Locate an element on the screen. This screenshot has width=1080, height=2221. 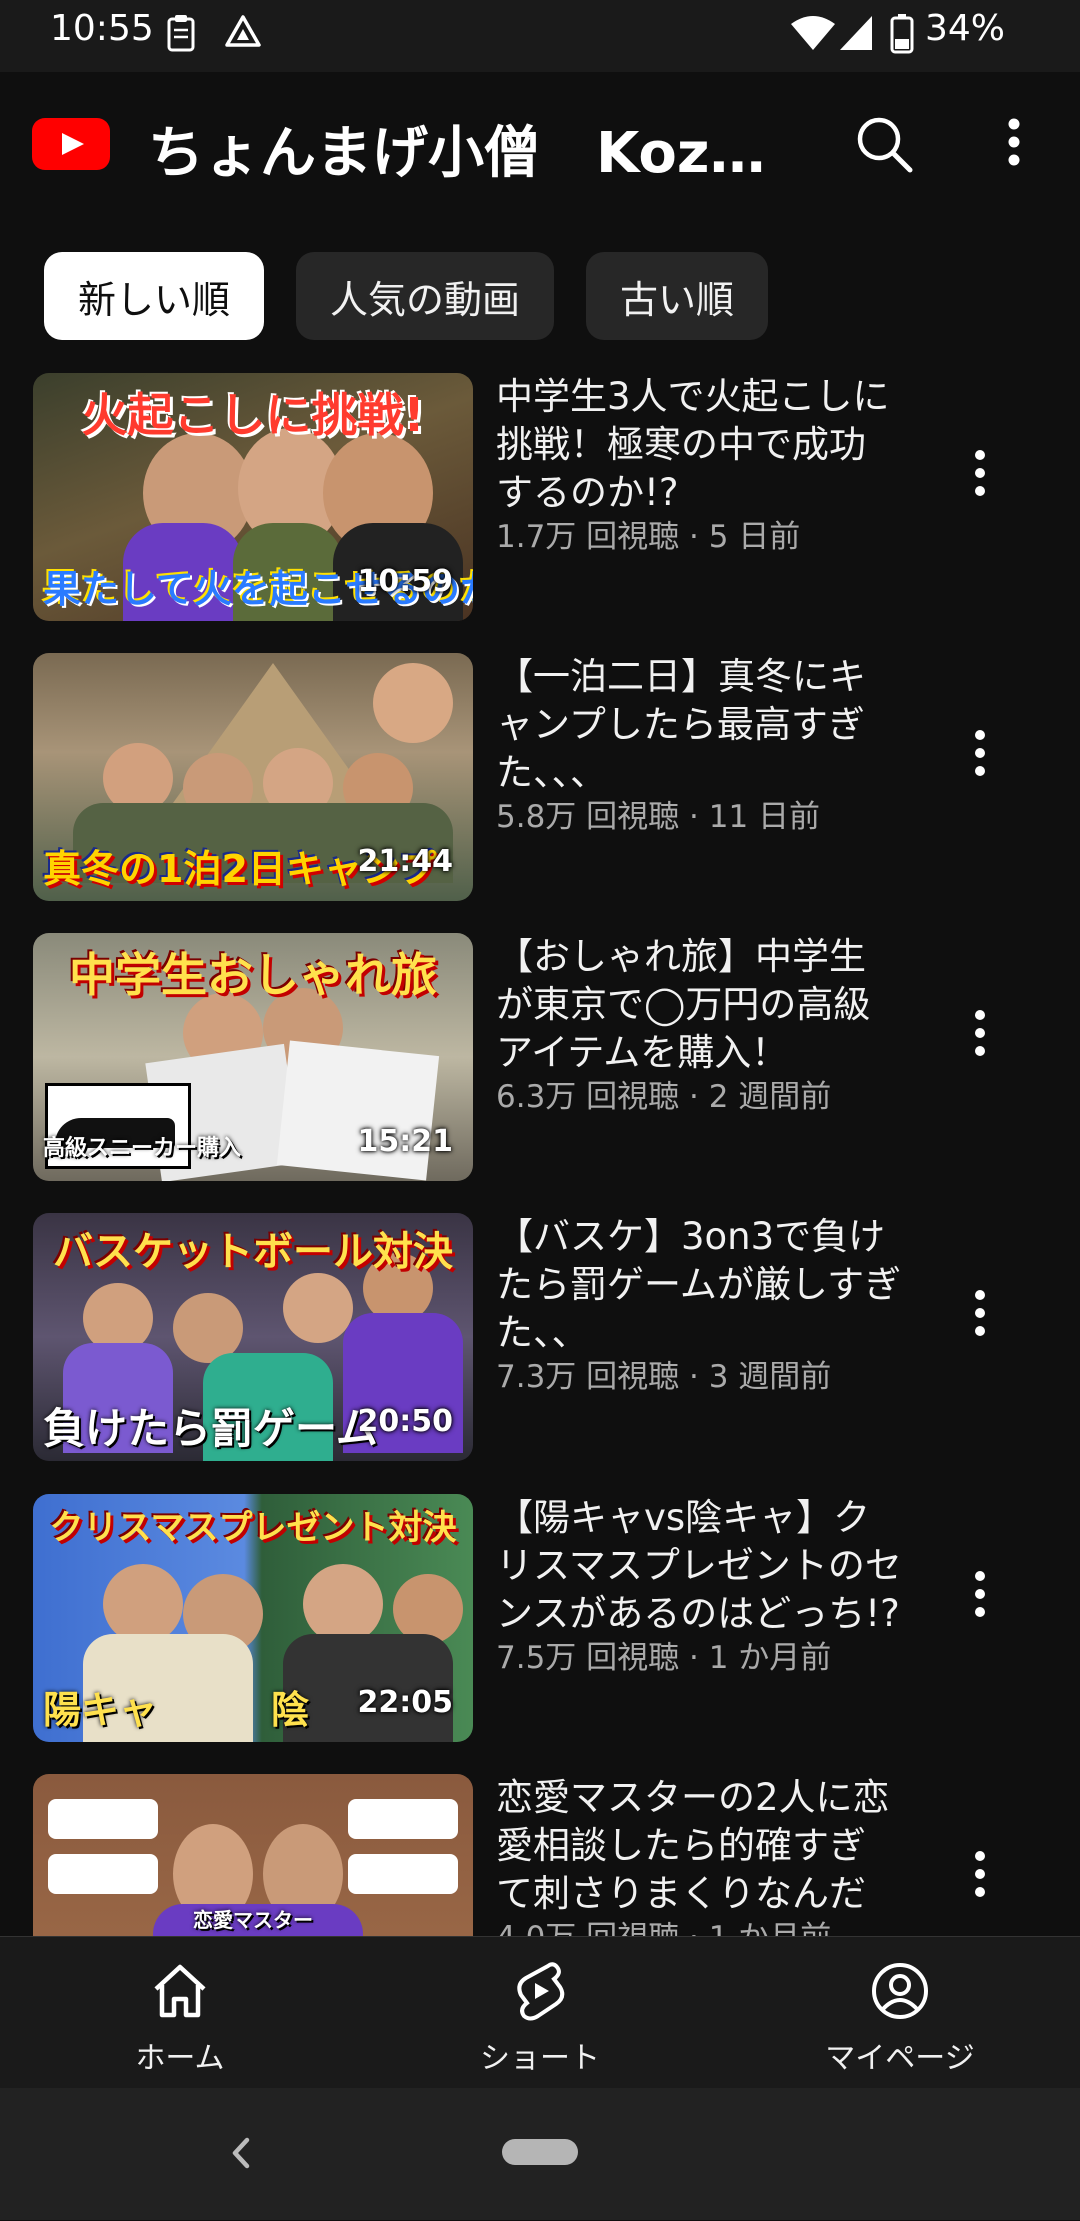
video-meta: 6.3万 回視聴 · 2 週間前 is located at coordinates (664, 1097).